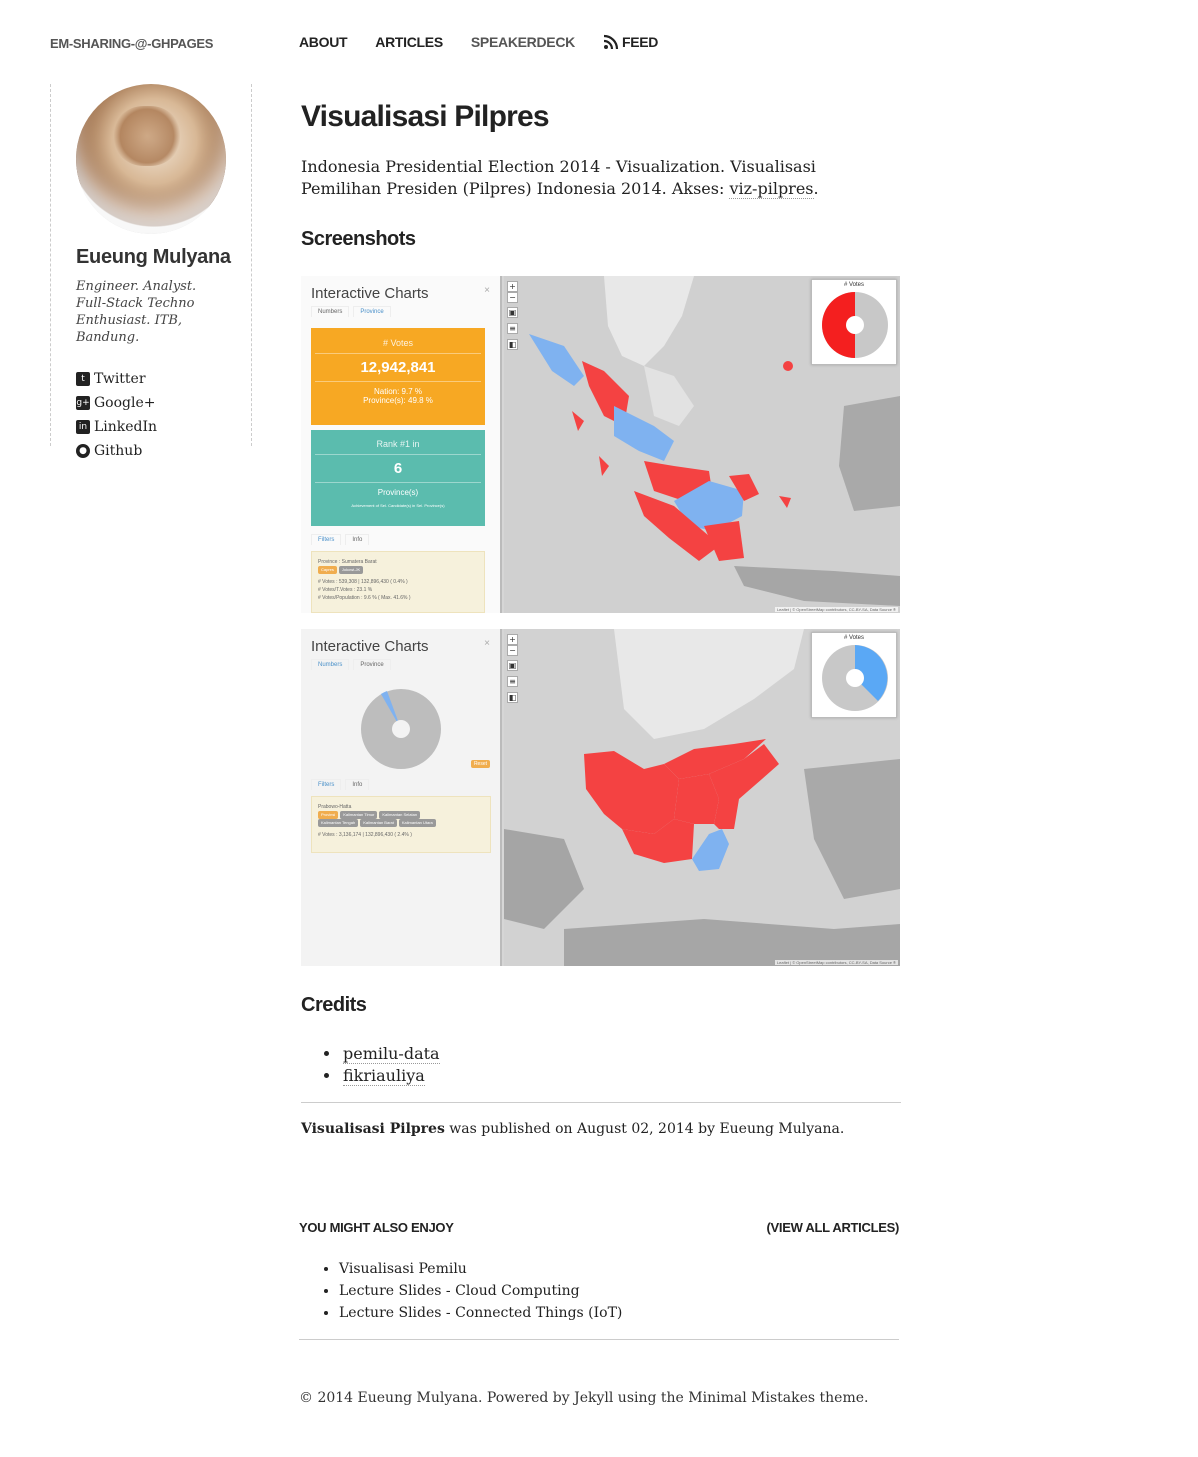 This screenshot has width=1198, height=1457. What do you see at coordinates (398, 367) in the screenshot?
I see `votes-value: 12,942,841` at bounding box center [398, 367].